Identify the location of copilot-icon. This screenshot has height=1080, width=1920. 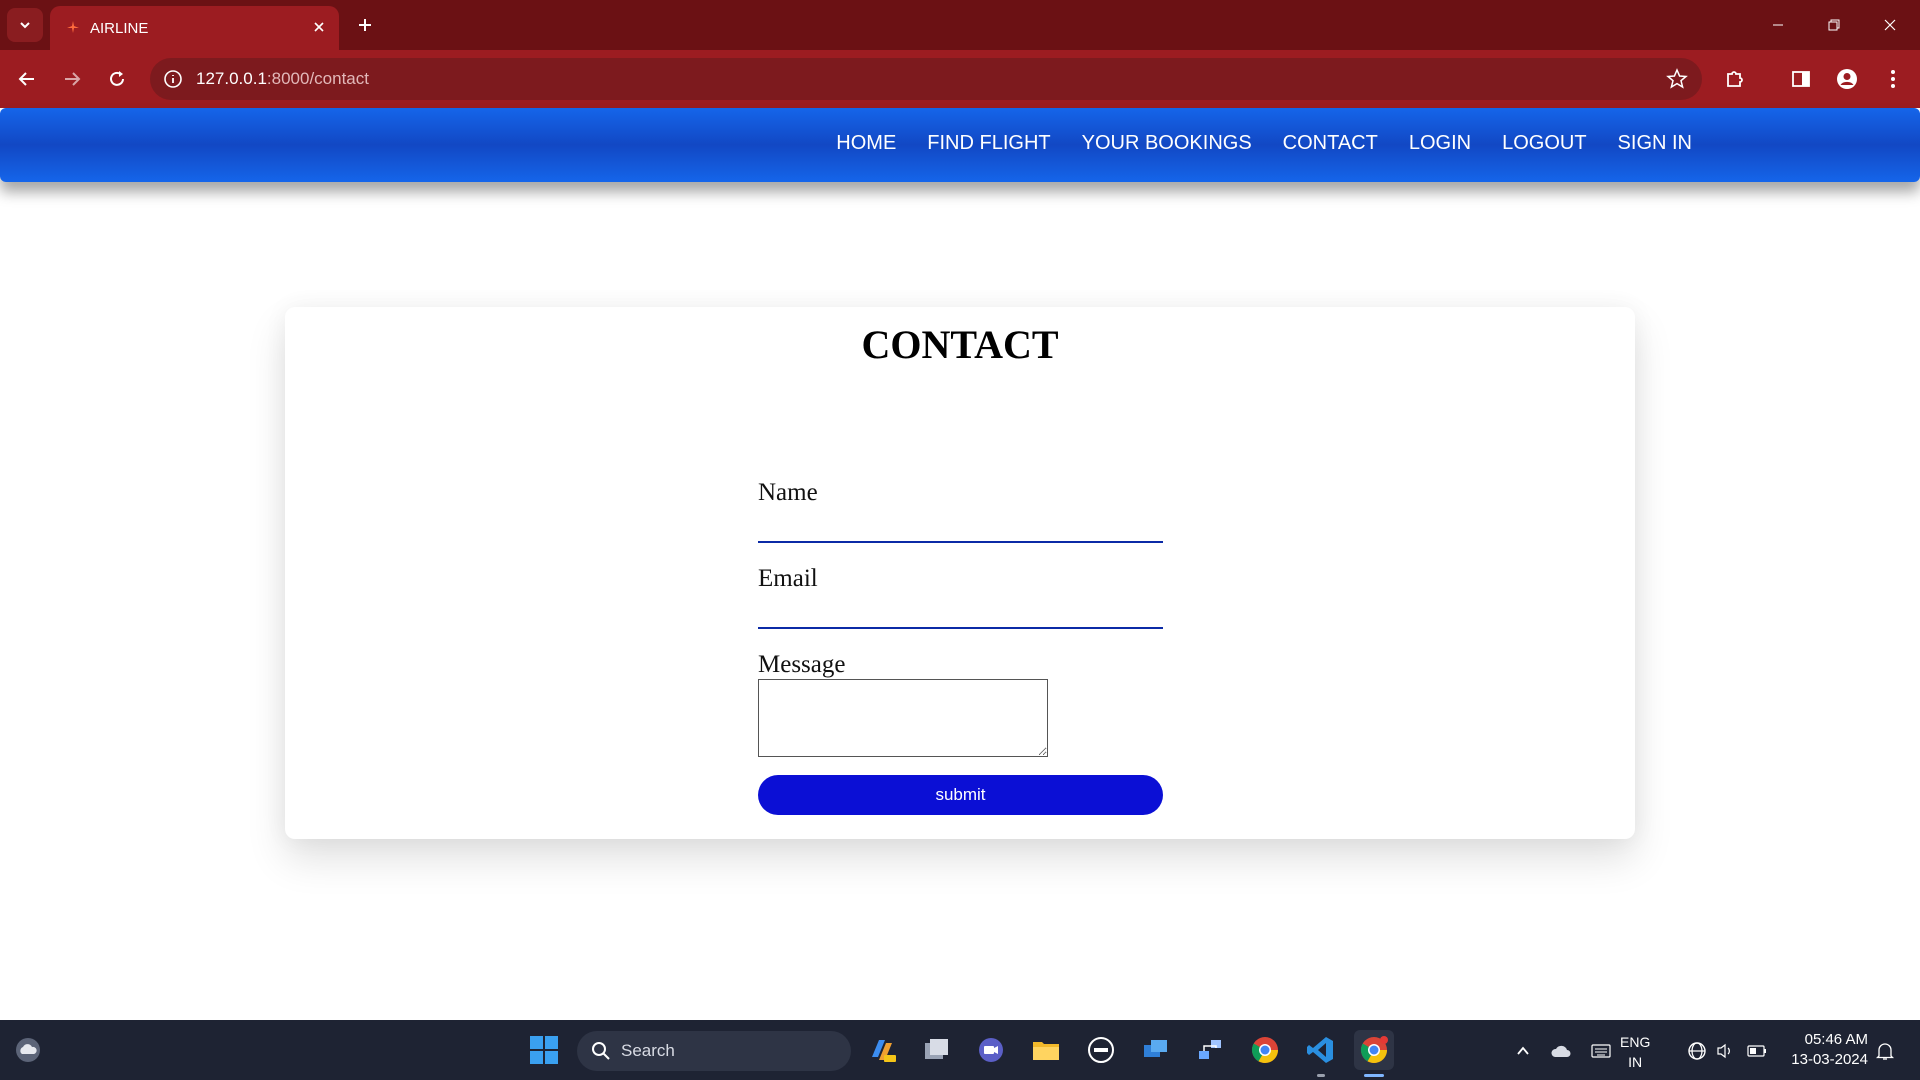
(884, 1051).